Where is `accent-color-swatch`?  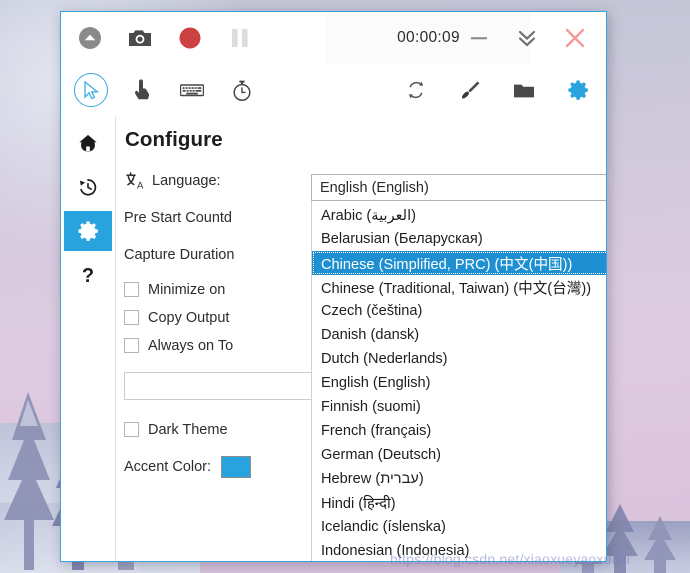 accent-color-swatch is located at coordinates (236, 467).